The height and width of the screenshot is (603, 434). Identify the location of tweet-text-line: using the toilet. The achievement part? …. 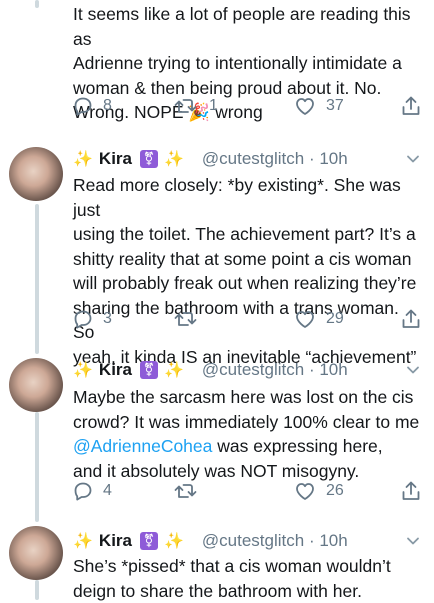
(247, 234).